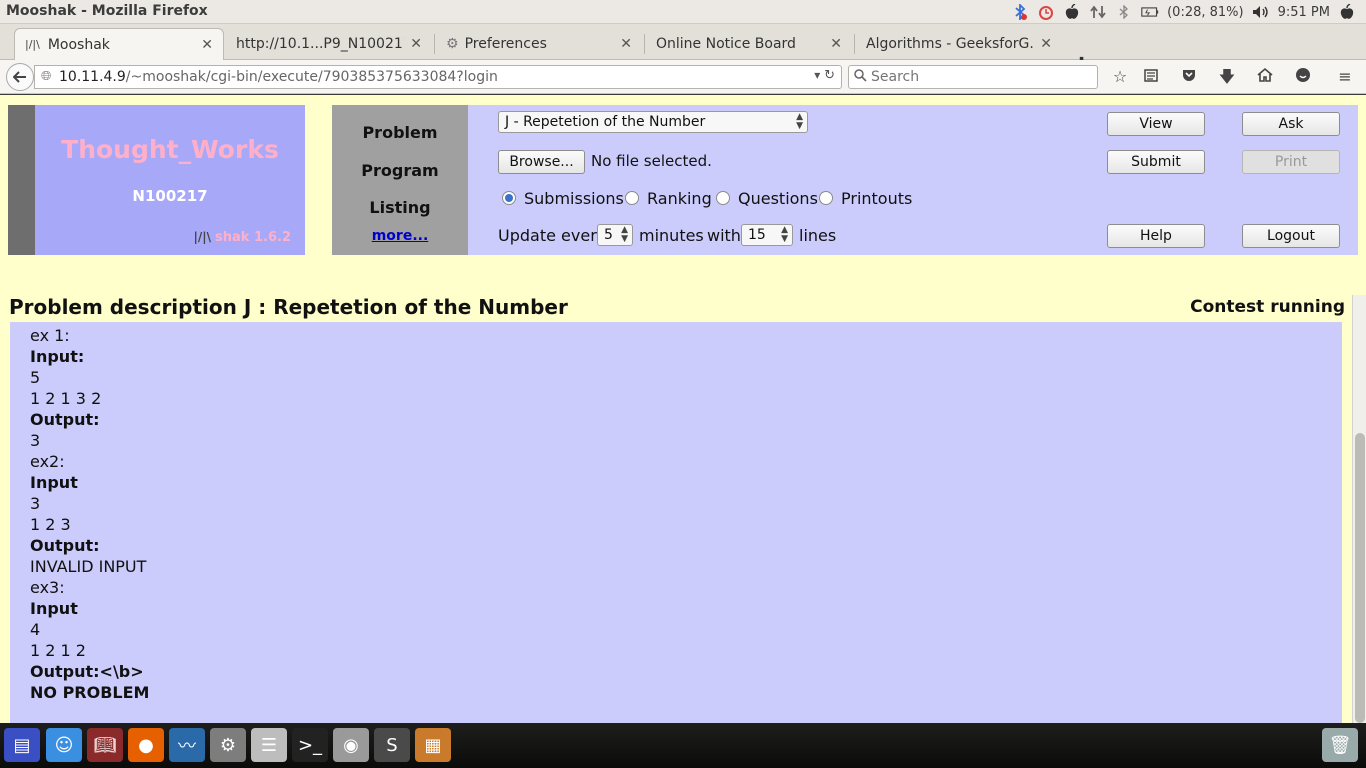 The image size is (1366, 768). What do you see at coordinates (679, 198) in the screenshot?
I see `radio-ranking-label: Ranking` at bounding box center [679, 198].